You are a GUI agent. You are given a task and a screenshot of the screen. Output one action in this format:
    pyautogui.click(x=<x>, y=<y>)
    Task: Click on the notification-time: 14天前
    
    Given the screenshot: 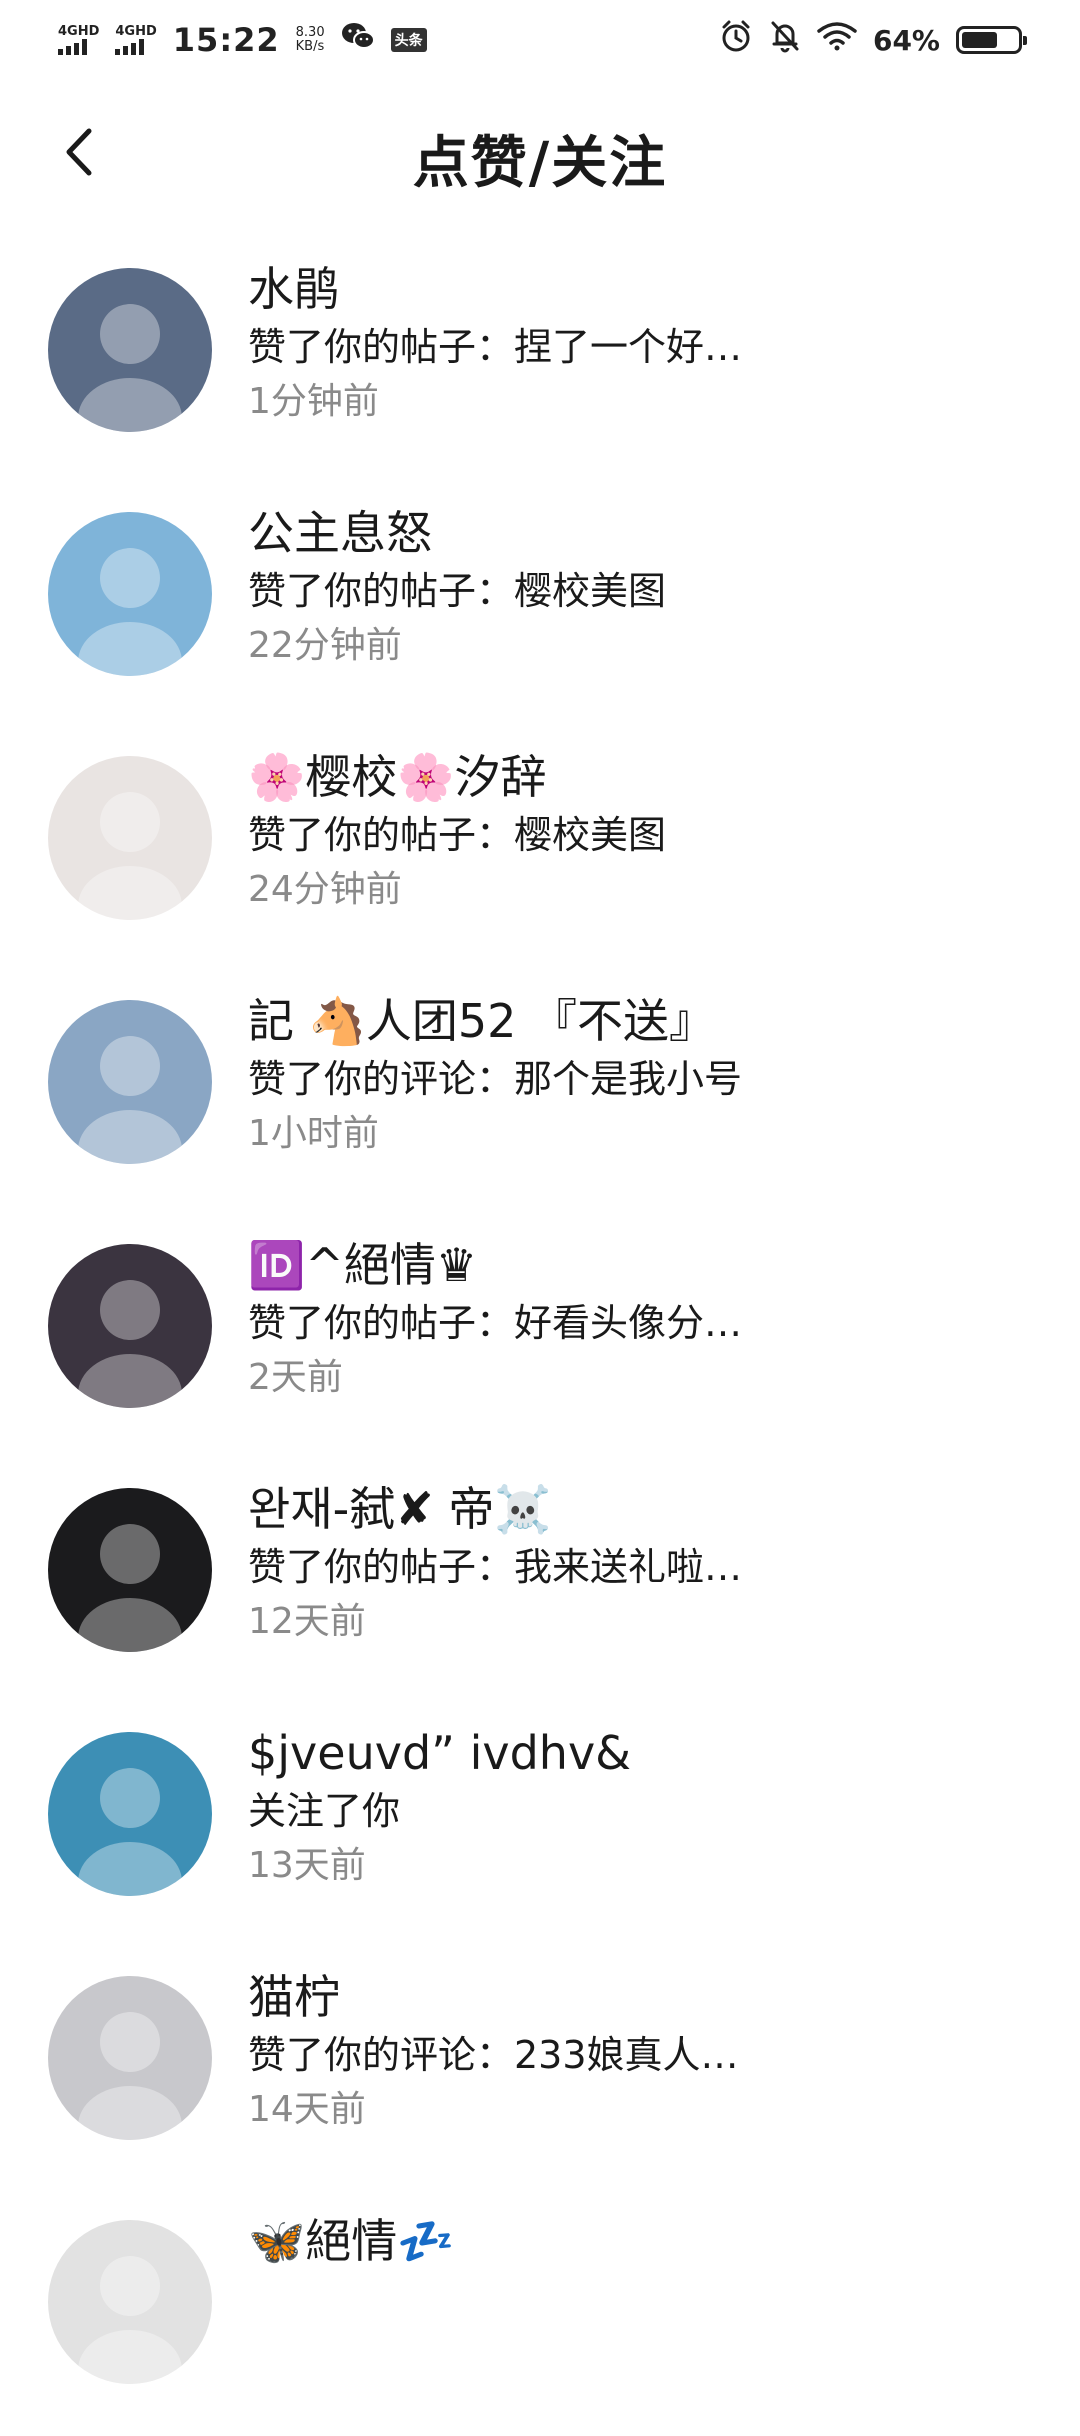 What is the action you would take?
    pyautogui.click(x=307, y=2109)
    